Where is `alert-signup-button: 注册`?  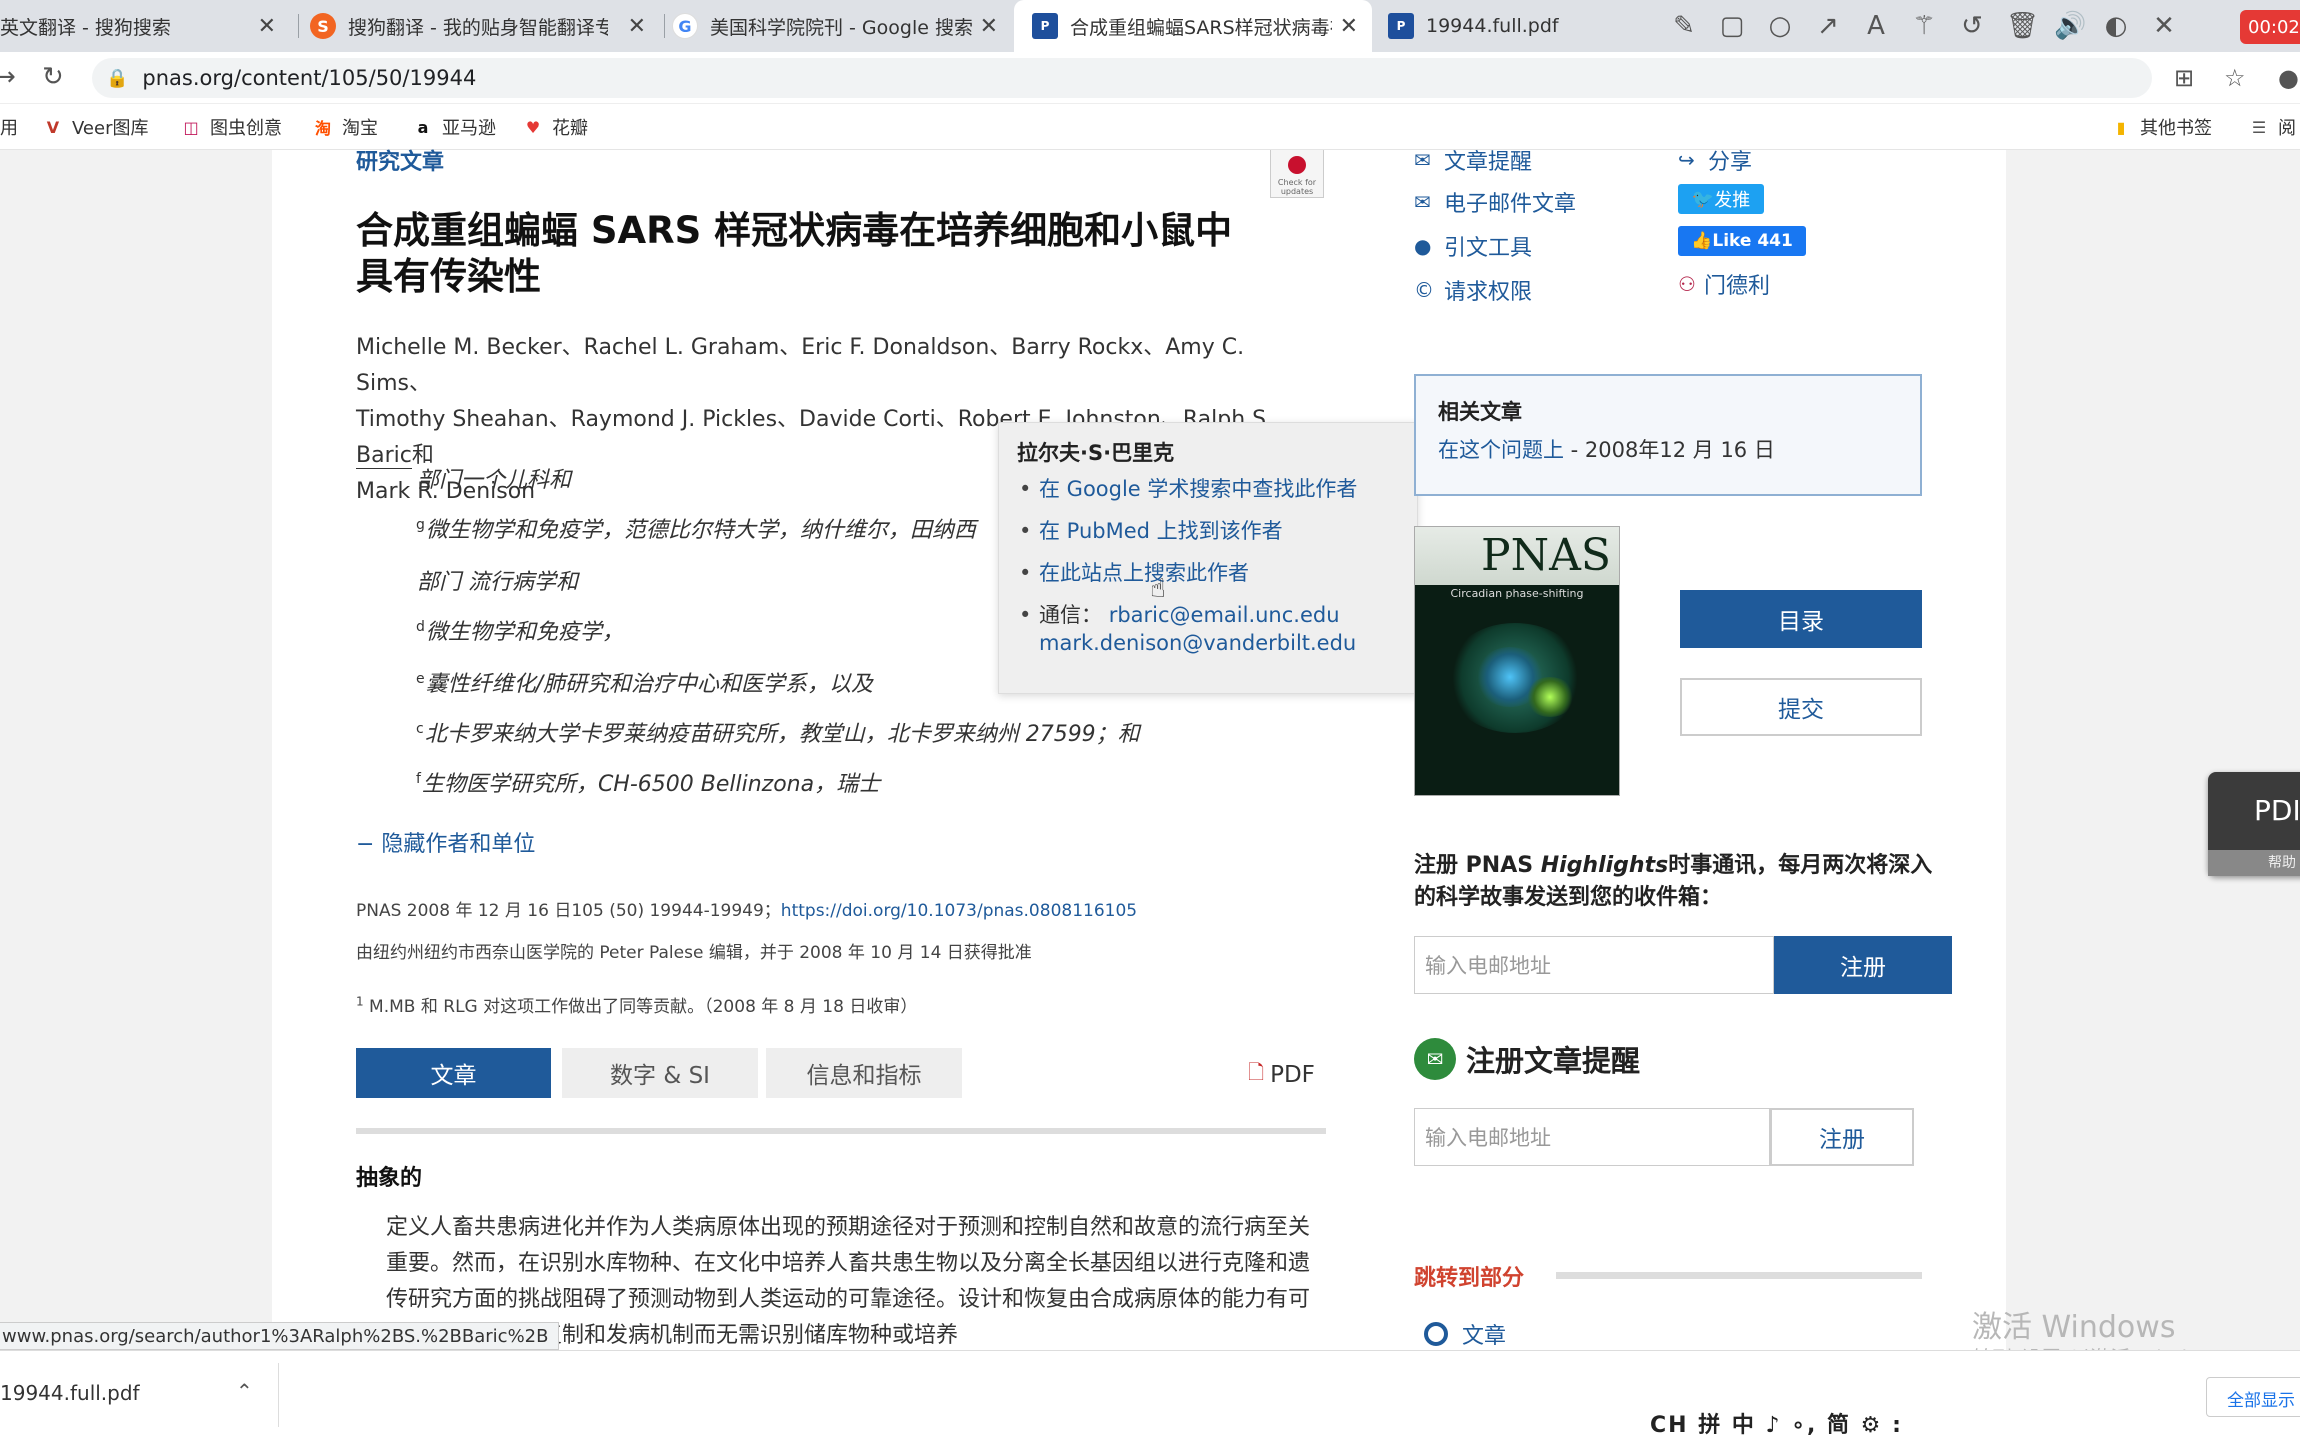
alert-signup-button: 注册 is located at coordinates (1842, 1137).